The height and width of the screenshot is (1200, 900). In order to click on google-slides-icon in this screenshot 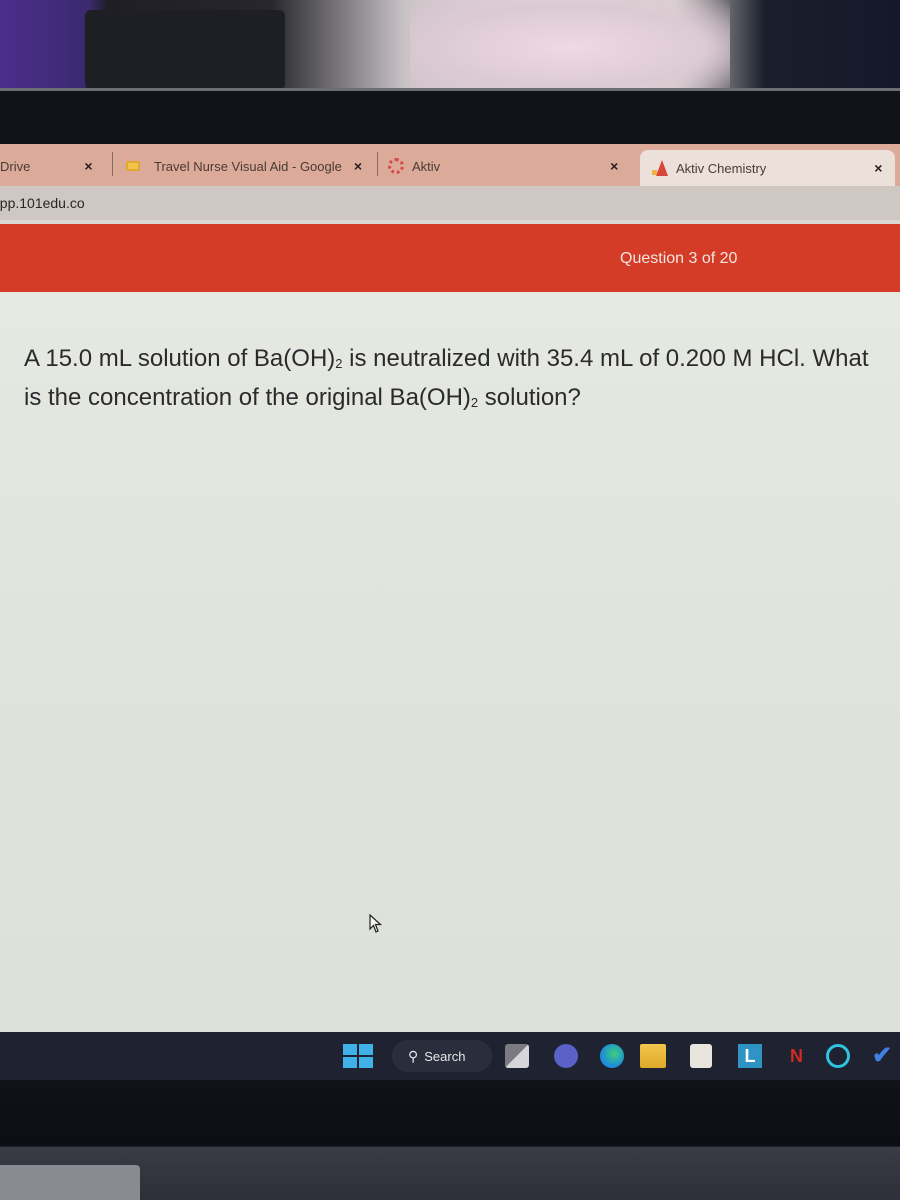, I will do `click(133, 166)`.